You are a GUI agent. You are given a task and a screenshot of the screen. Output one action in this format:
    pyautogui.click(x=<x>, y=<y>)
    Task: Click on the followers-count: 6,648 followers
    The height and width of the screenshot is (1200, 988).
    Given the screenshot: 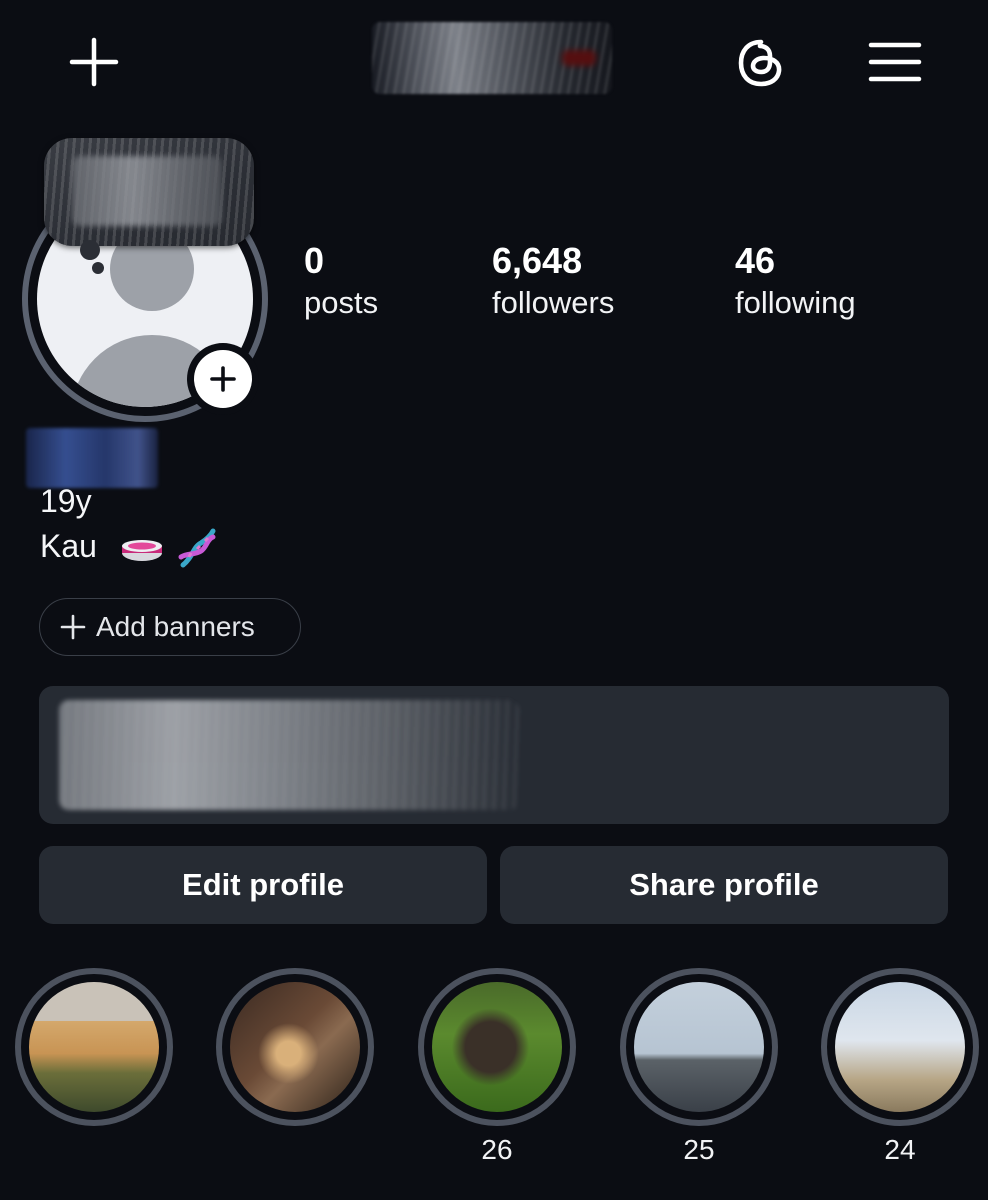 What is the action you would take?
    pyautogui.click(x=553, y=282)
    